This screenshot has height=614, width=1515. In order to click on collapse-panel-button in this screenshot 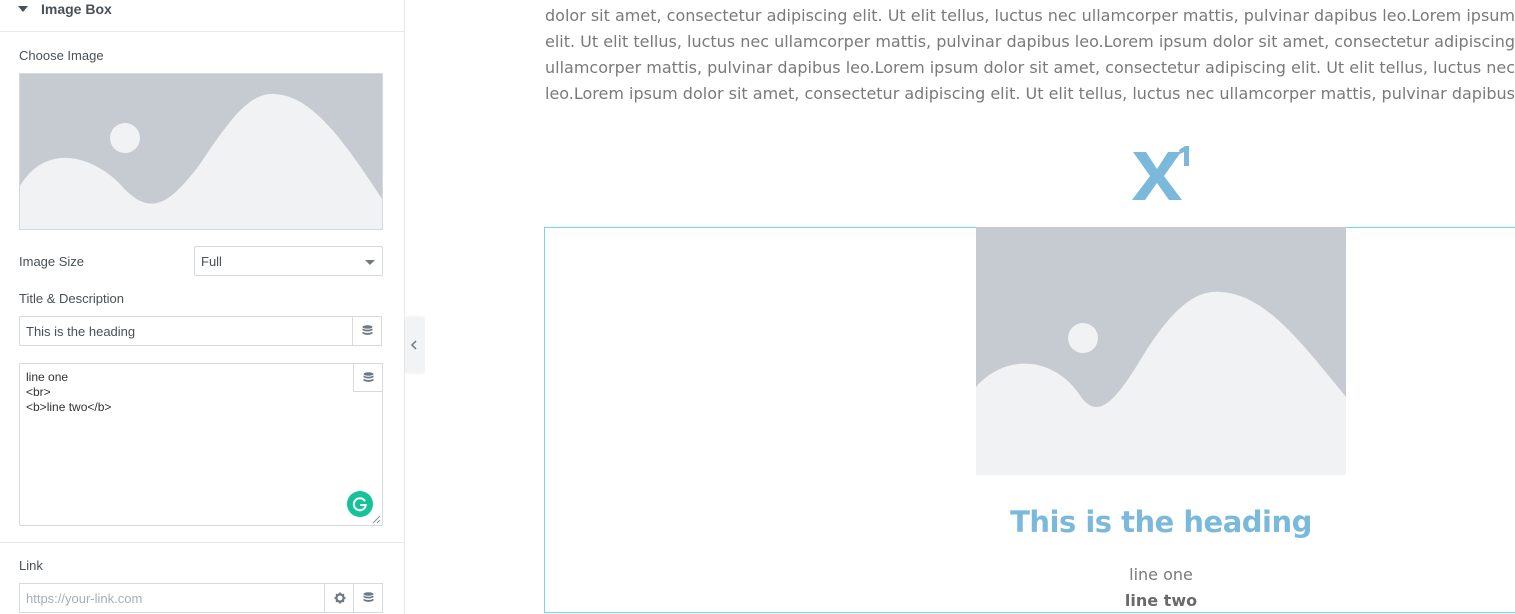, I will do `click(414, 345)`.